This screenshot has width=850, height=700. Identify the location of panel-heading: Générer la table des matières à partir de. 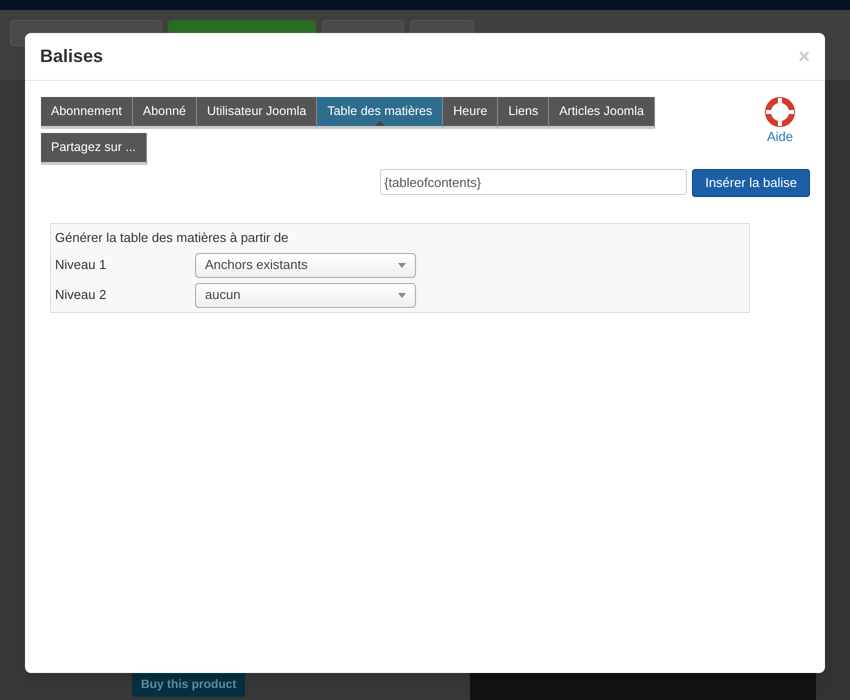
(172, 238).